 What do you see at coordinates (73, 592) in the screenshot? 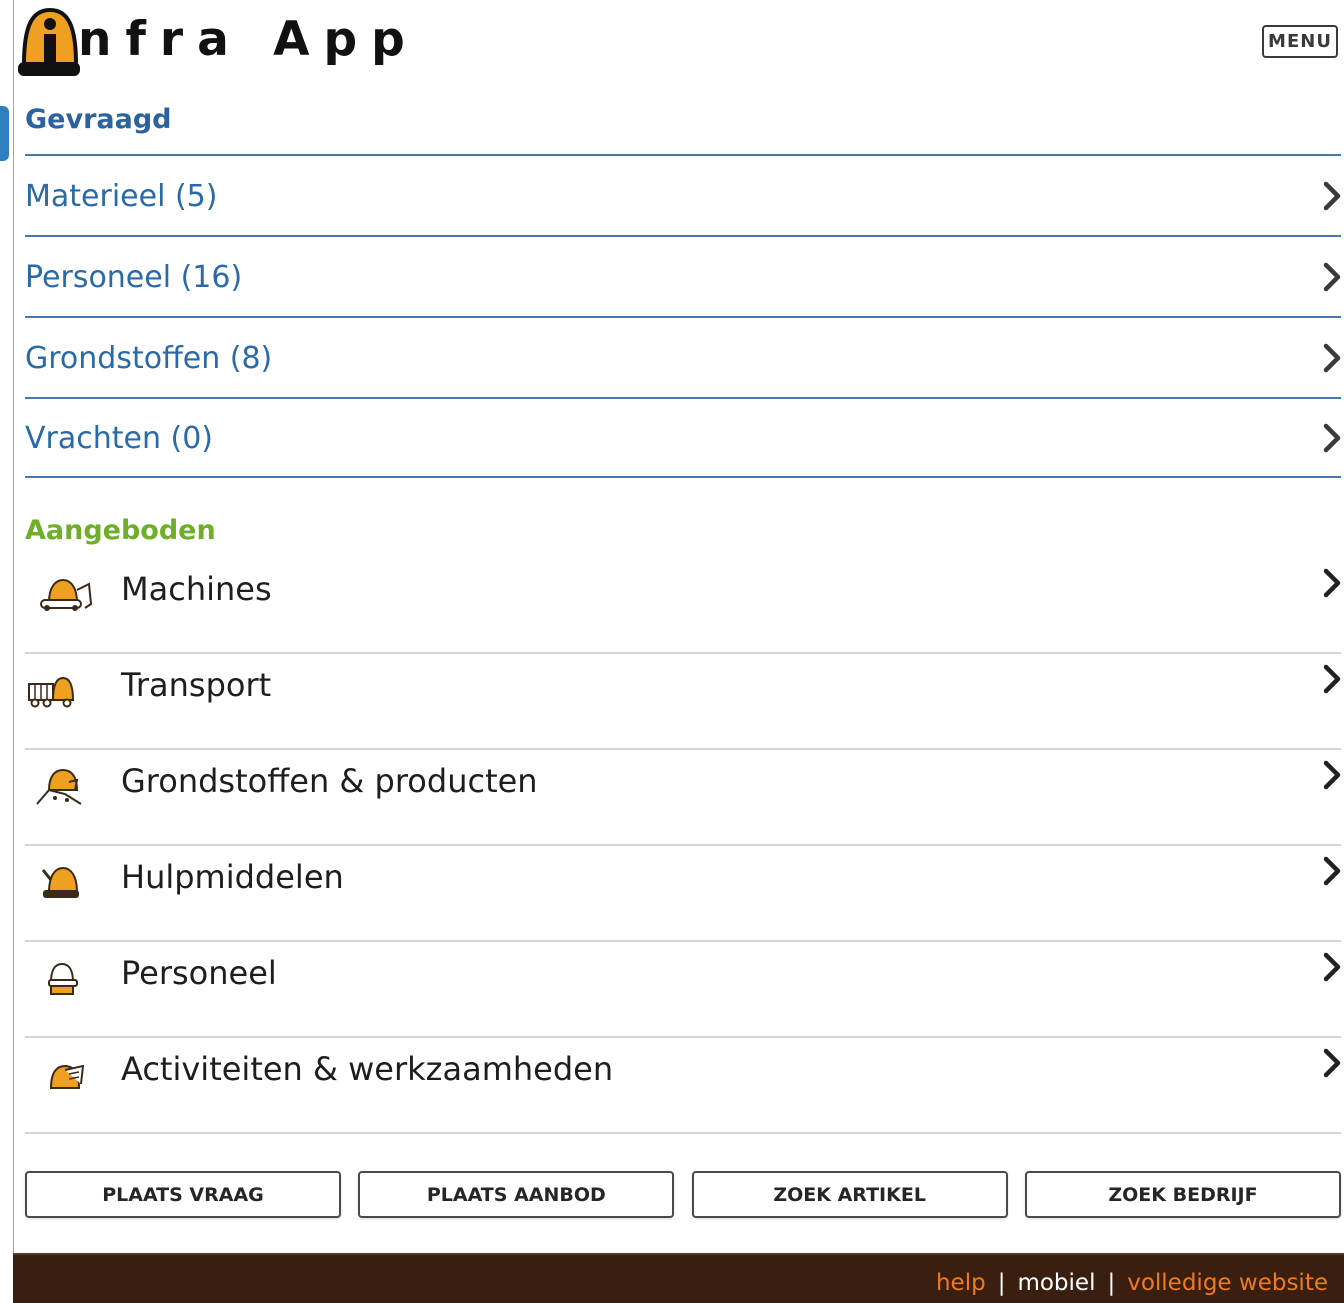
I see `excavator-icon` at bounding box center [73, 592].